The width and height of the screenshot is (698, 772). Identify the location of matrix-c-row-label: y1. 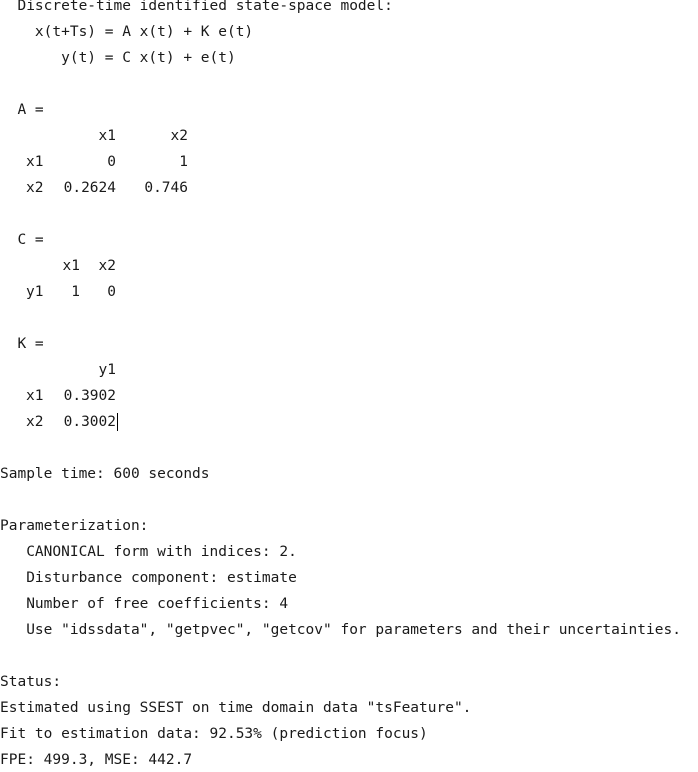
(35, 292).